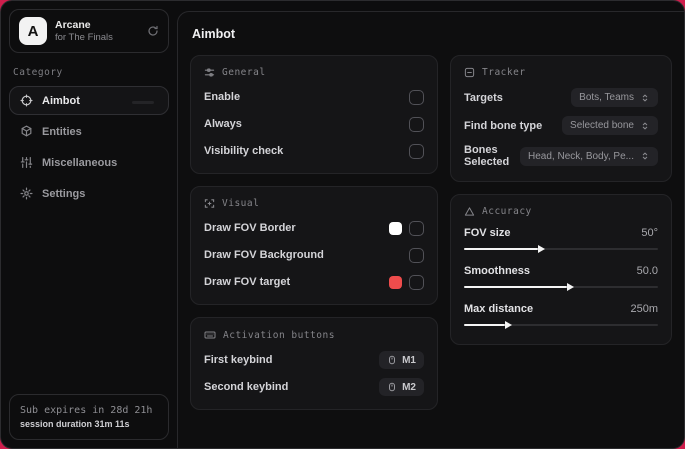  Describe the element at coordinates (416, 282) in the screenshot. I see `fov-target-checkbox` at that location.